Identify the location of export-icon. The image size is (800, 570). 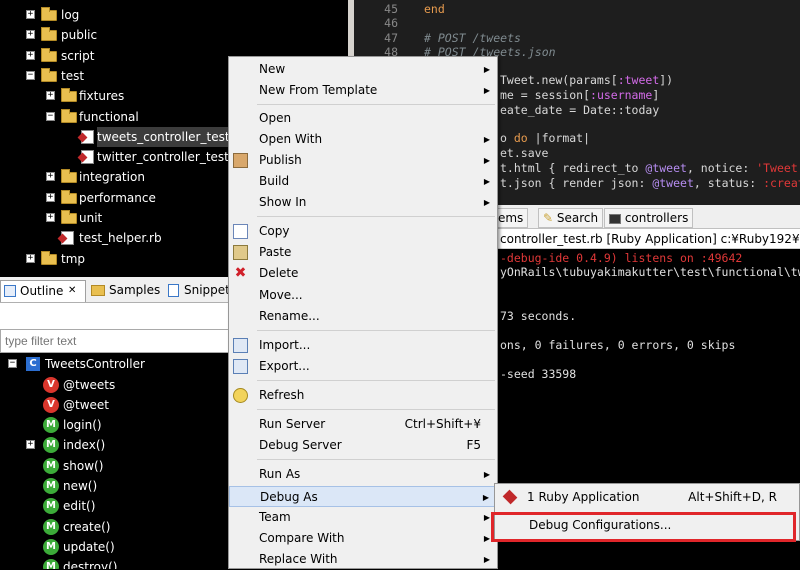
(240, 366).